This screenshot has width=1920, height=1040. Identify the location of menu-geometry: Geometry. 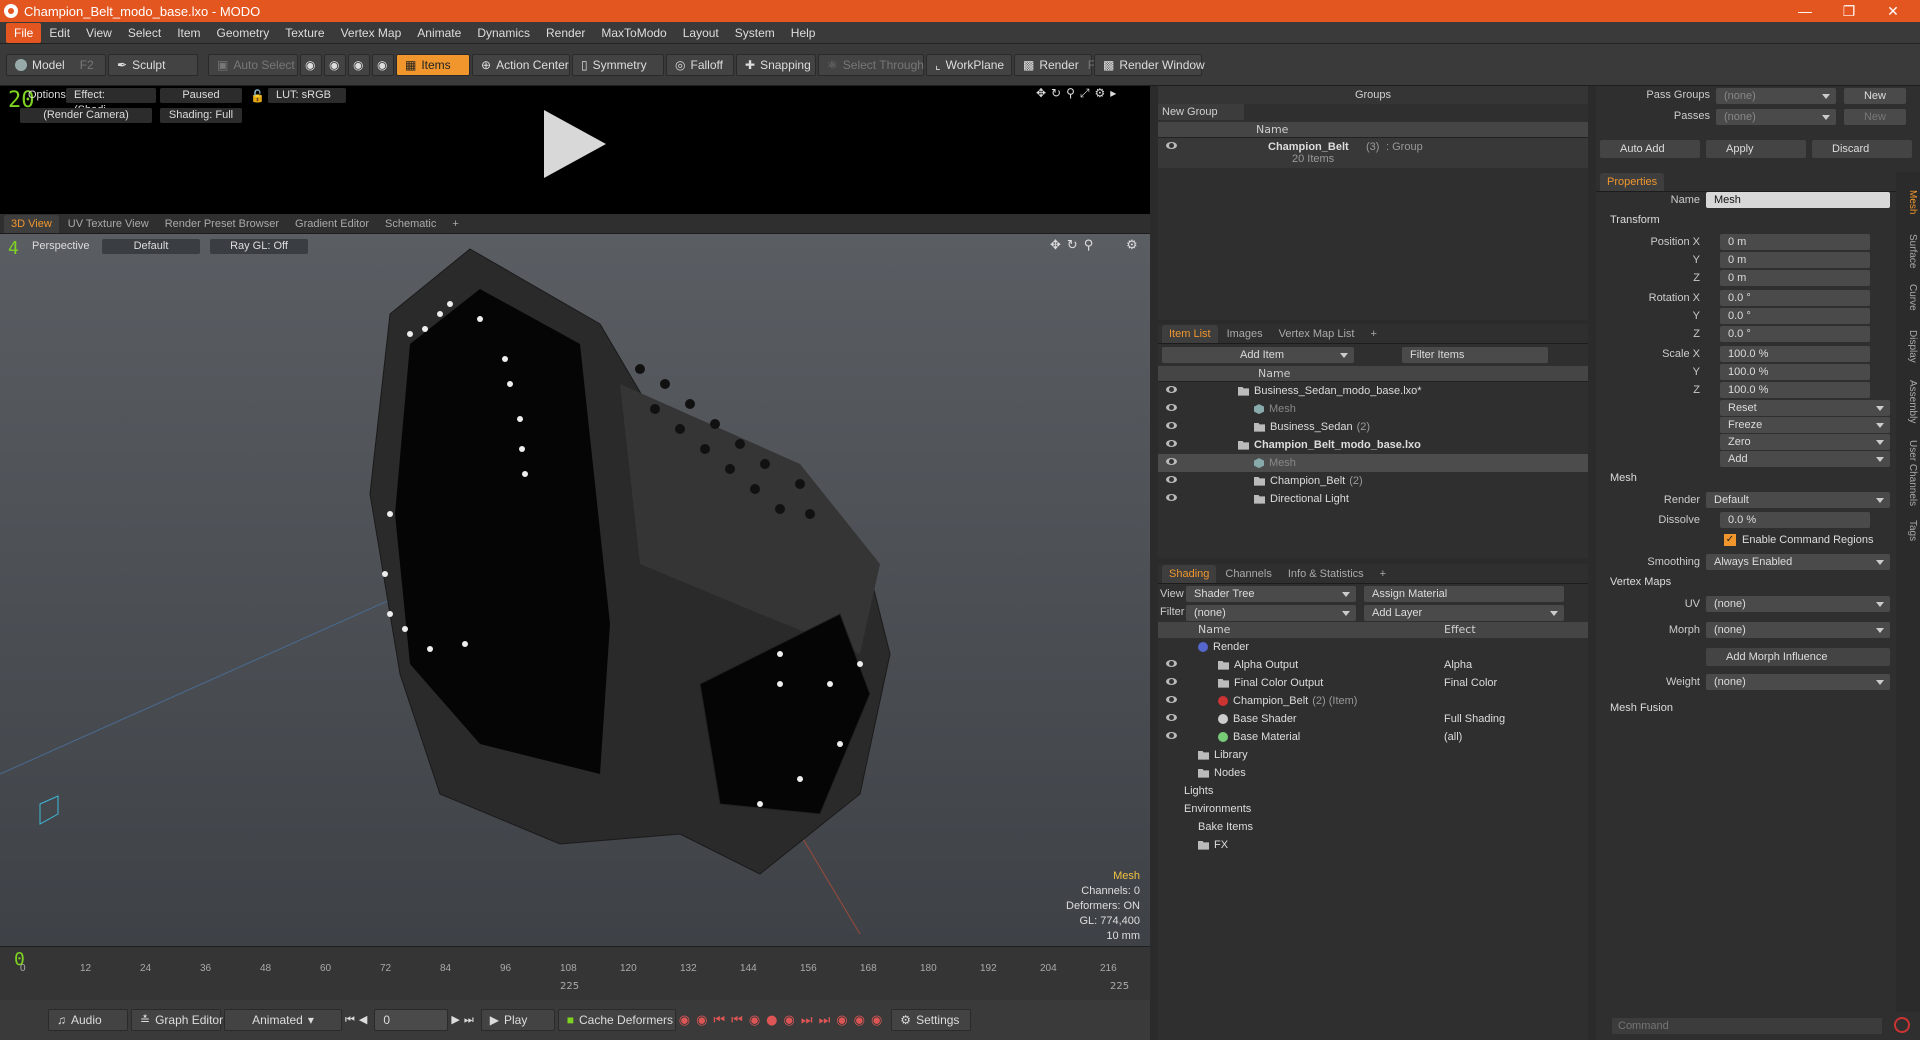
(243, 33).